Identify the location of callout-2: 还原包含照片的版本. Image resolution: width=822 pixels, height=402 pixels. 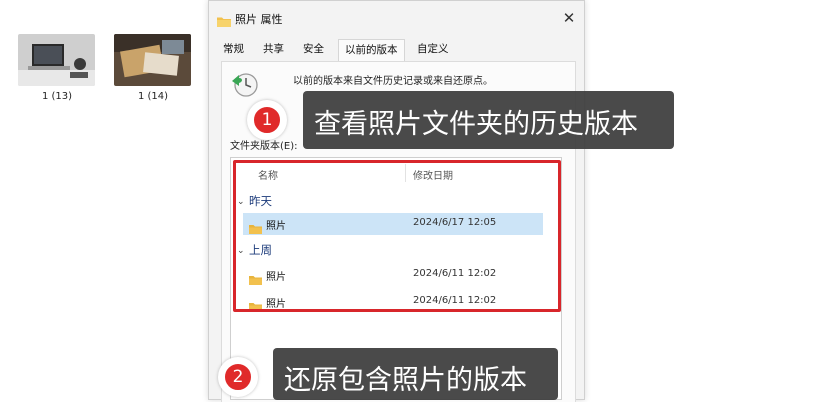
(415, 374).